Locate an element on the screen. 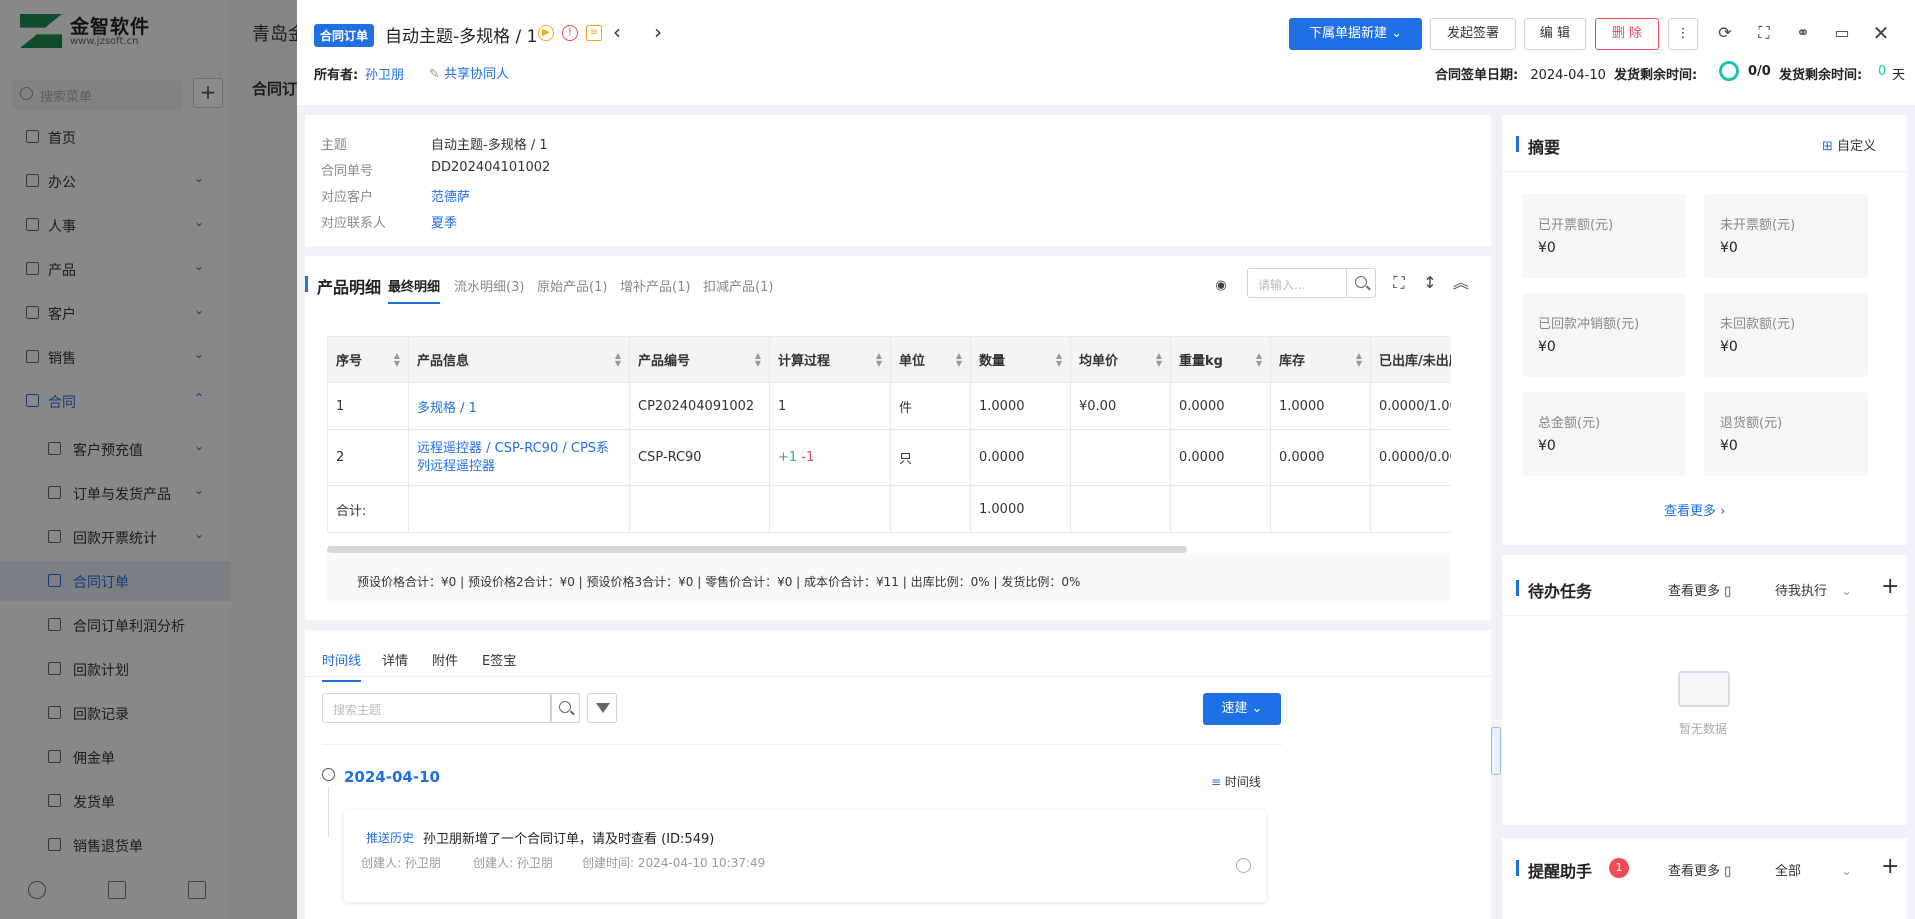 This screenshot has height=919, width=1915. refresh-icon: ⟳ is located at coordinates (1725, 33).